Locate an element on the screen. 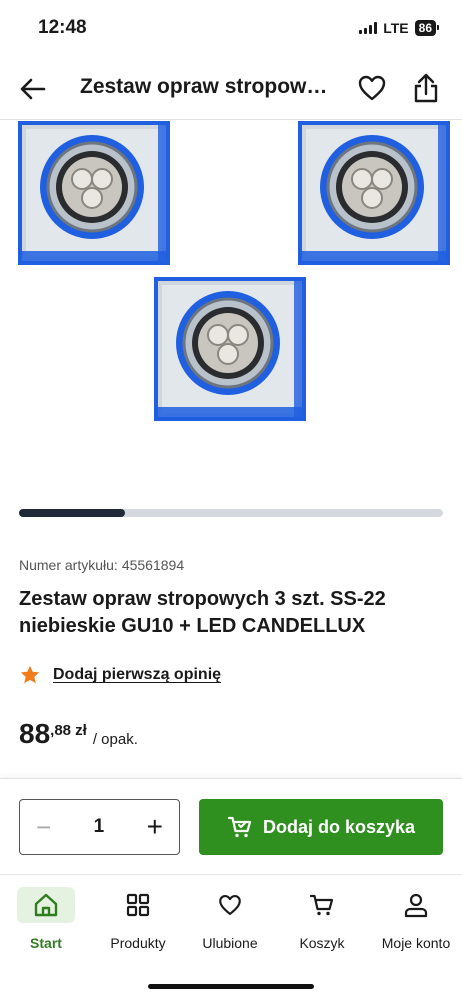  quantity-increase-button: + is located at coordinates (155, 827).